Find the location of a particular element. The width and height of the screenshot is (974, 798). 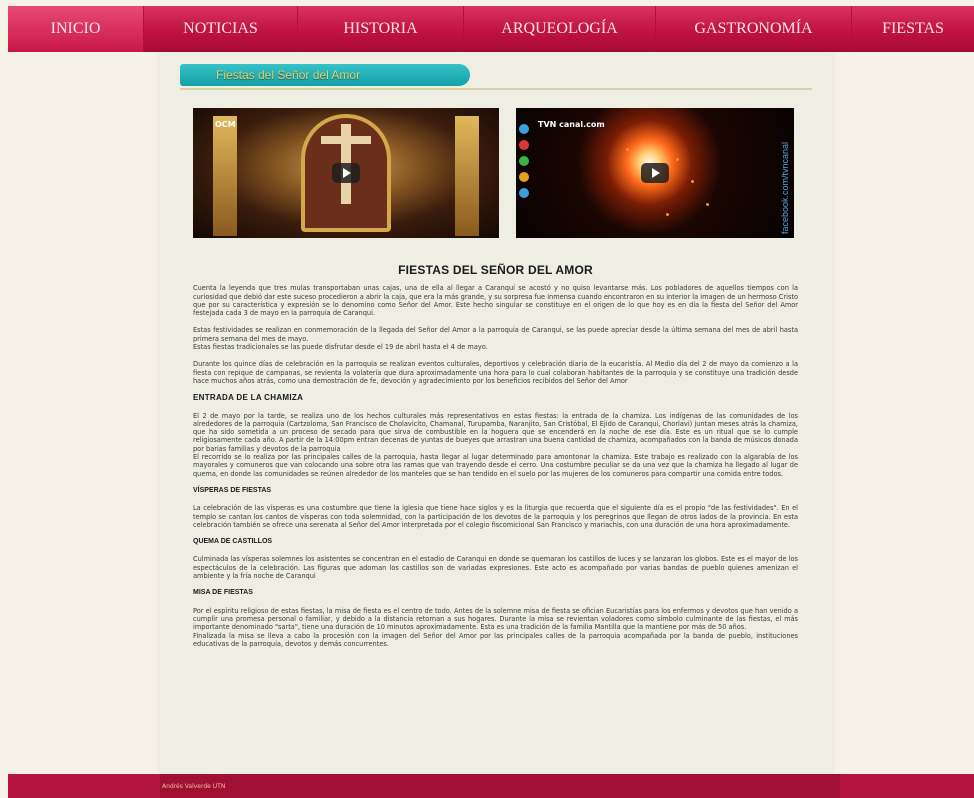

video-player-2: TVN canal.com facebook.com/tvncanal is located at coordinates (655, 173).